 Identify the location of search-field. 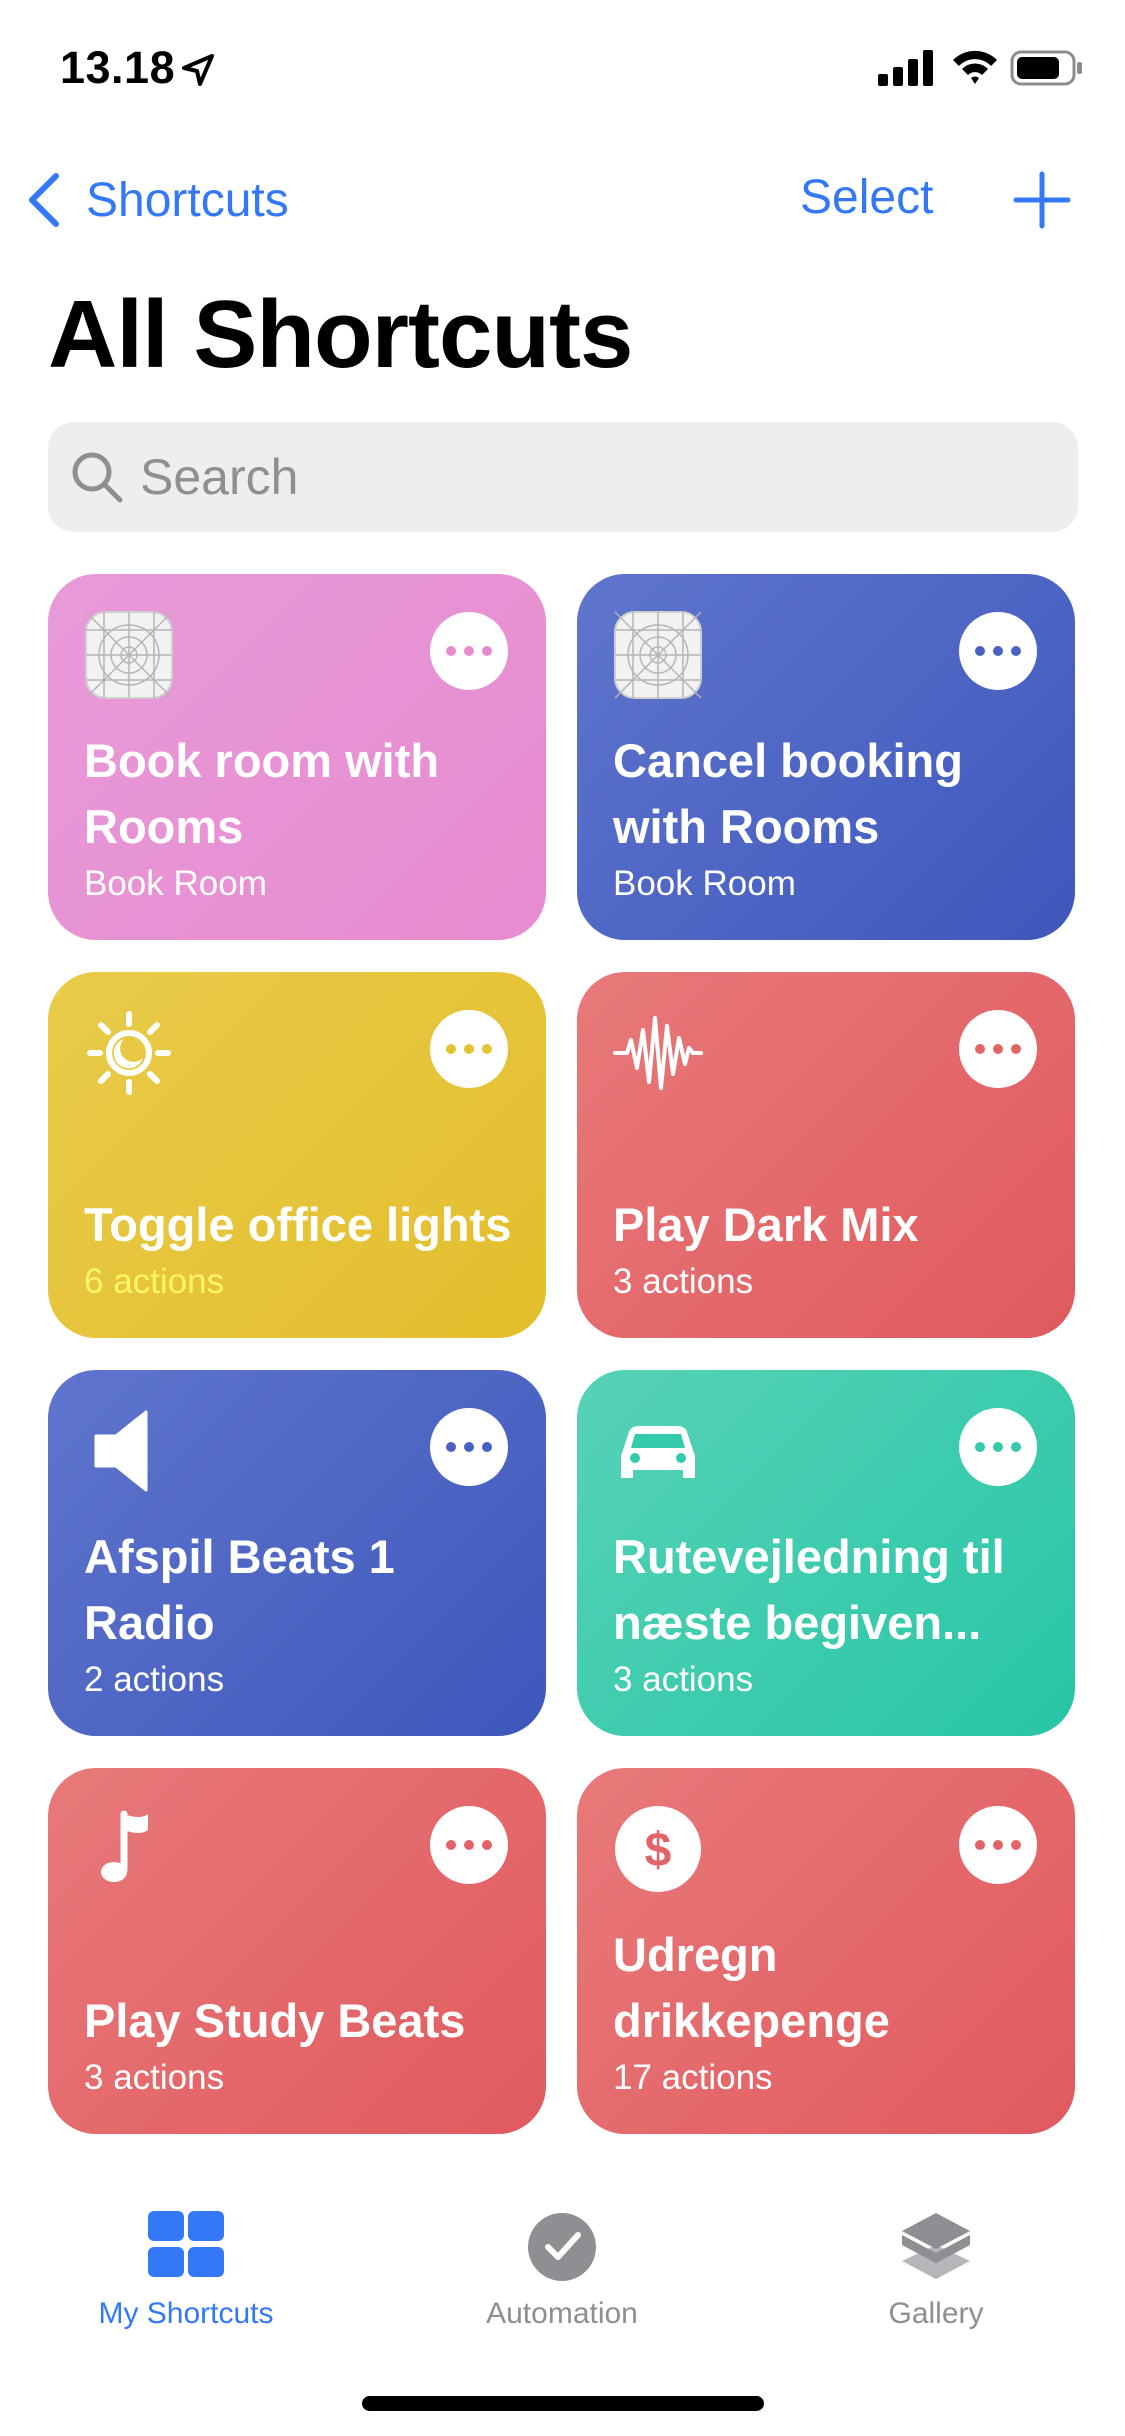
(563, 477).